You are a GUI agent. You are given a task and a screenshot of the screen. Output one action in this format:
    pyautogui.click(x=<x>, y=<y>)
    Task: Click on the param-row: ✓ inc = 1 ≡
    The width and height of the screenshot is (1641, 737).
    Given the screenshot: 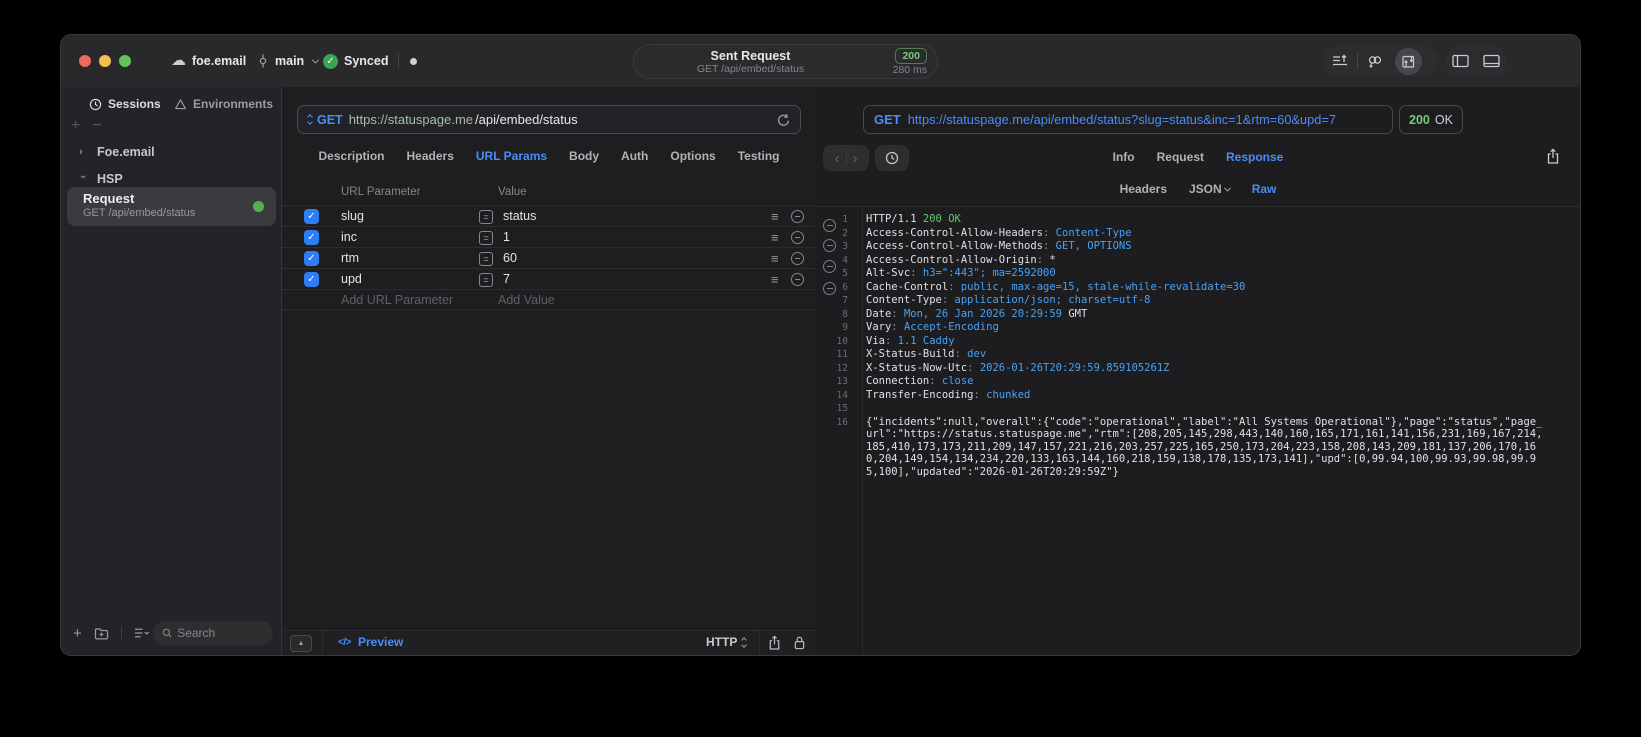 What is the action you would take?
    pyautogui.click(x=549, y=236)
    